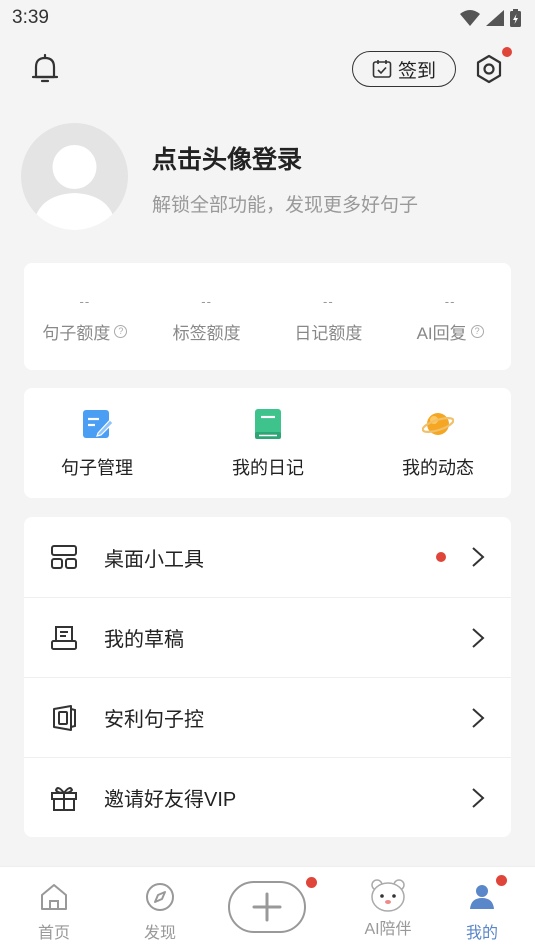  What do you see at coordinates (98, 424) in the screenshot?
I see `edit-note-icon` at bounding box center [98, 424].